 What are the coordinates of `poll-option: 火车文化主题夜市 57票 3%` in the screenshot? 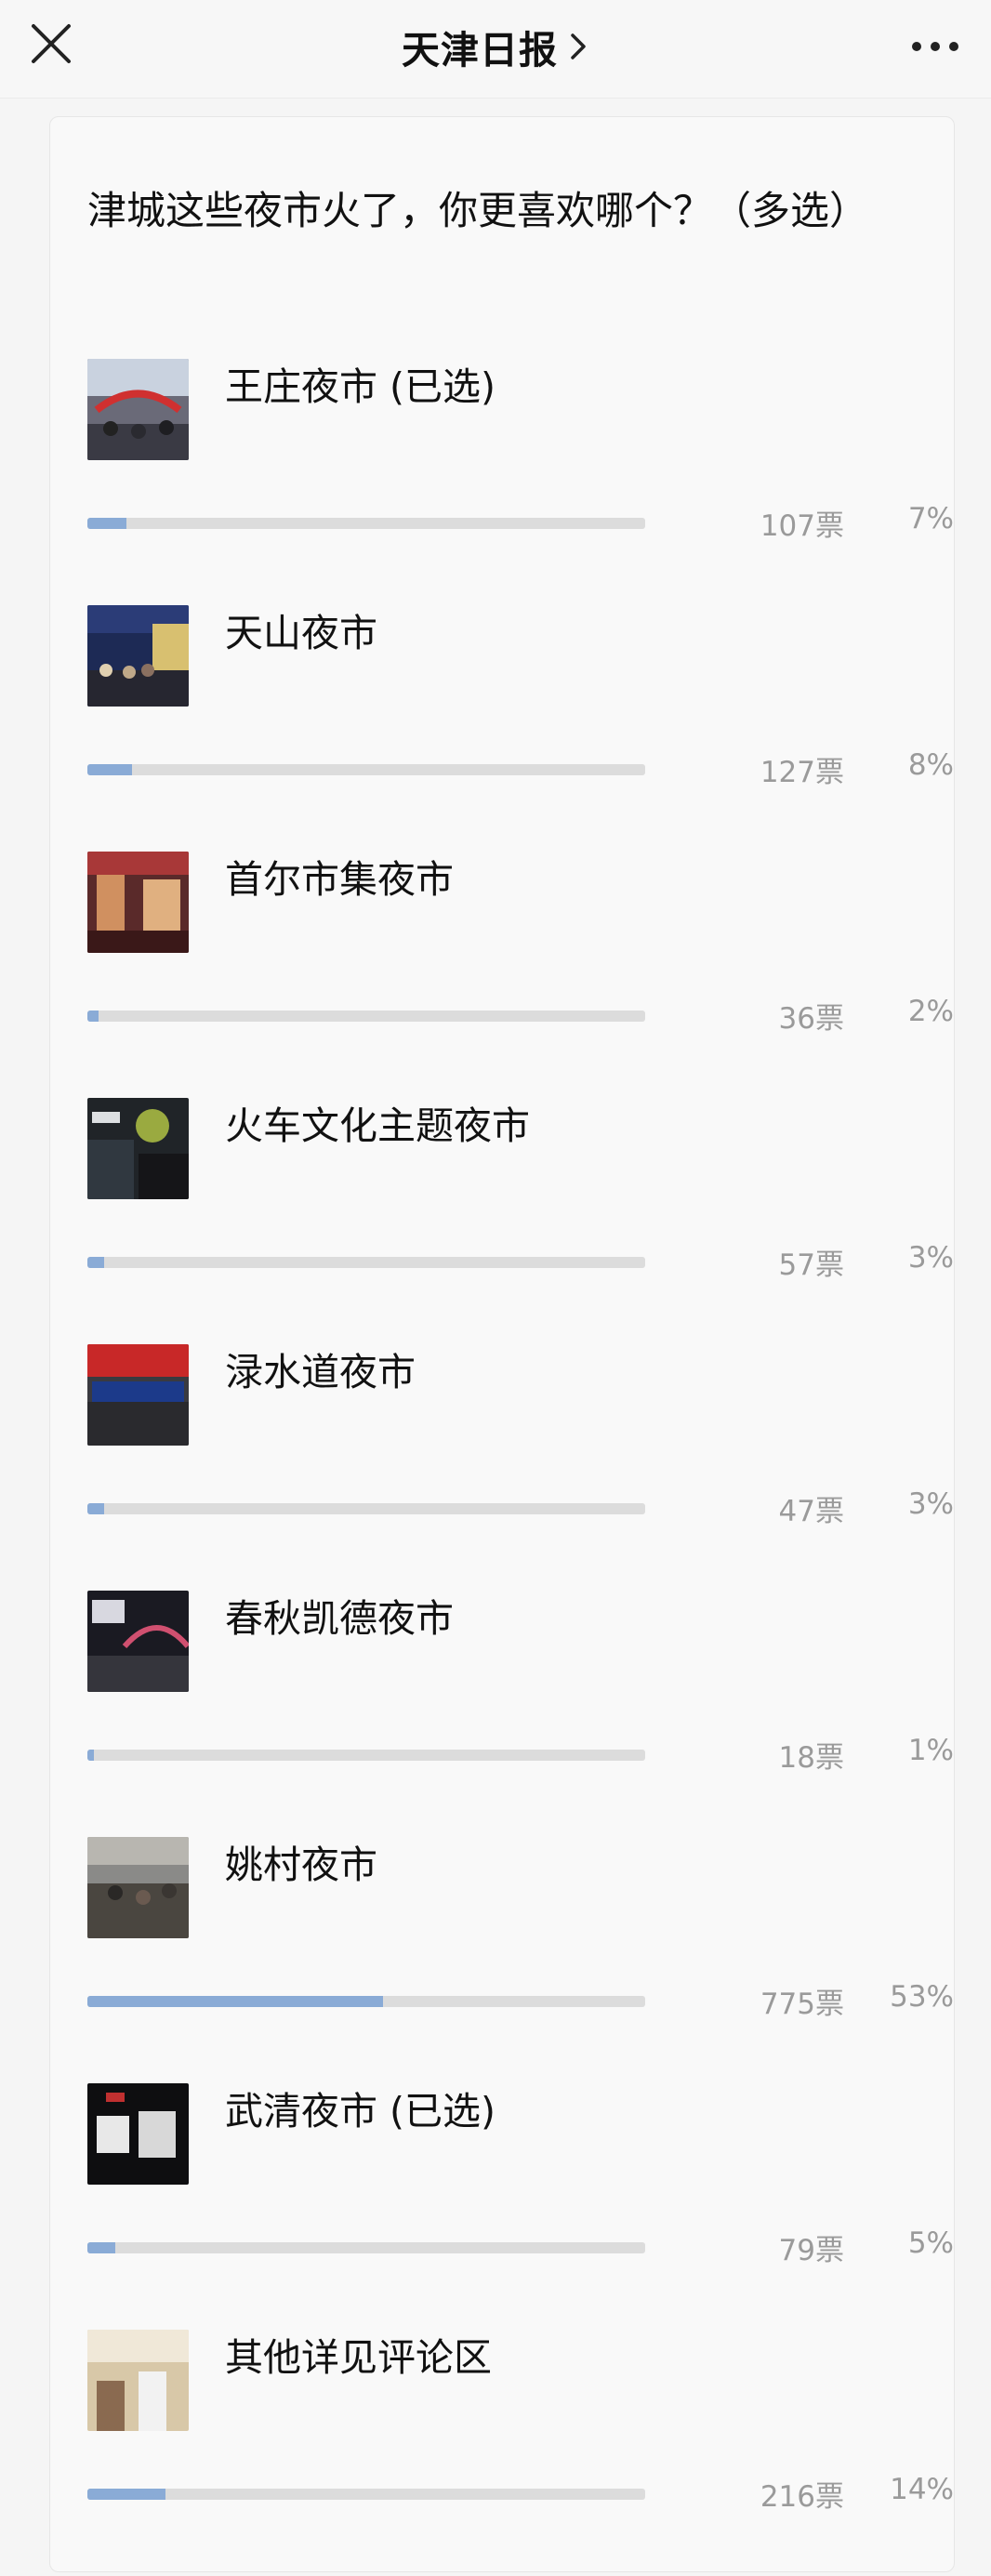 It's located at (520, 1221).